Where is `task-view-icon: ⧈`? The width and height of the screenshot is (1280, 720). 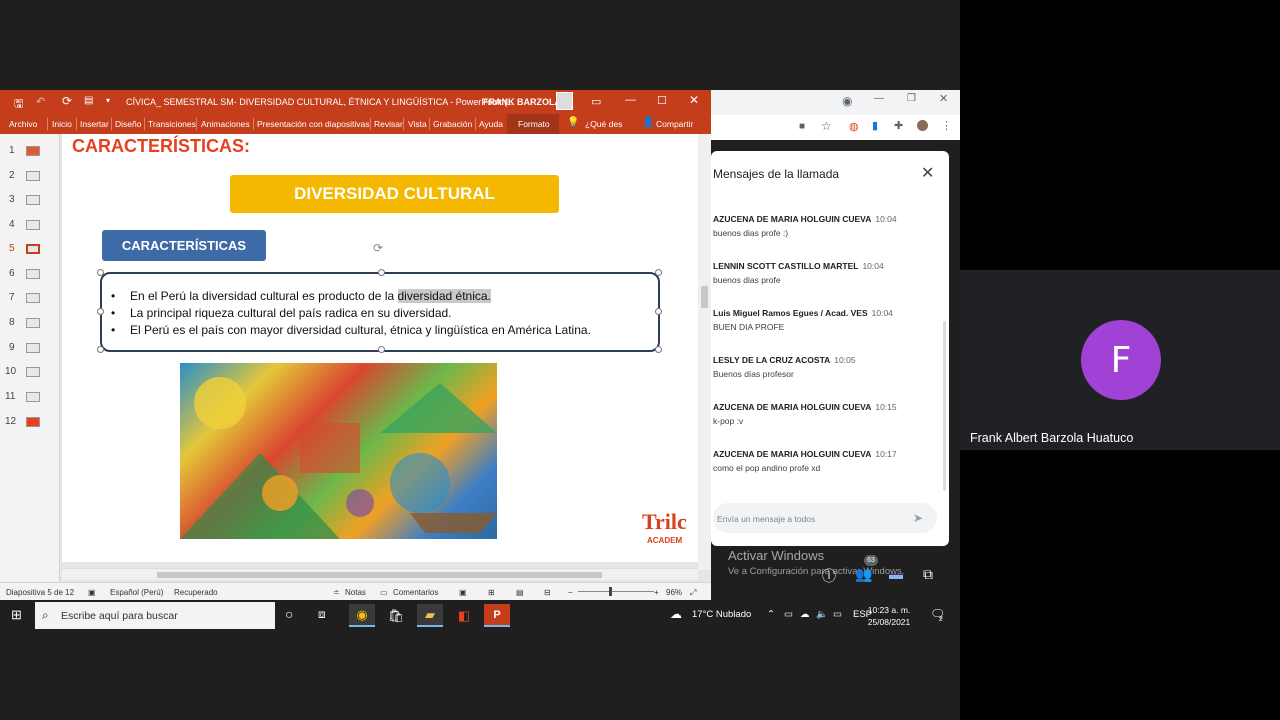
task-view-icon: ⧈ is located at coordinates (322, 614).